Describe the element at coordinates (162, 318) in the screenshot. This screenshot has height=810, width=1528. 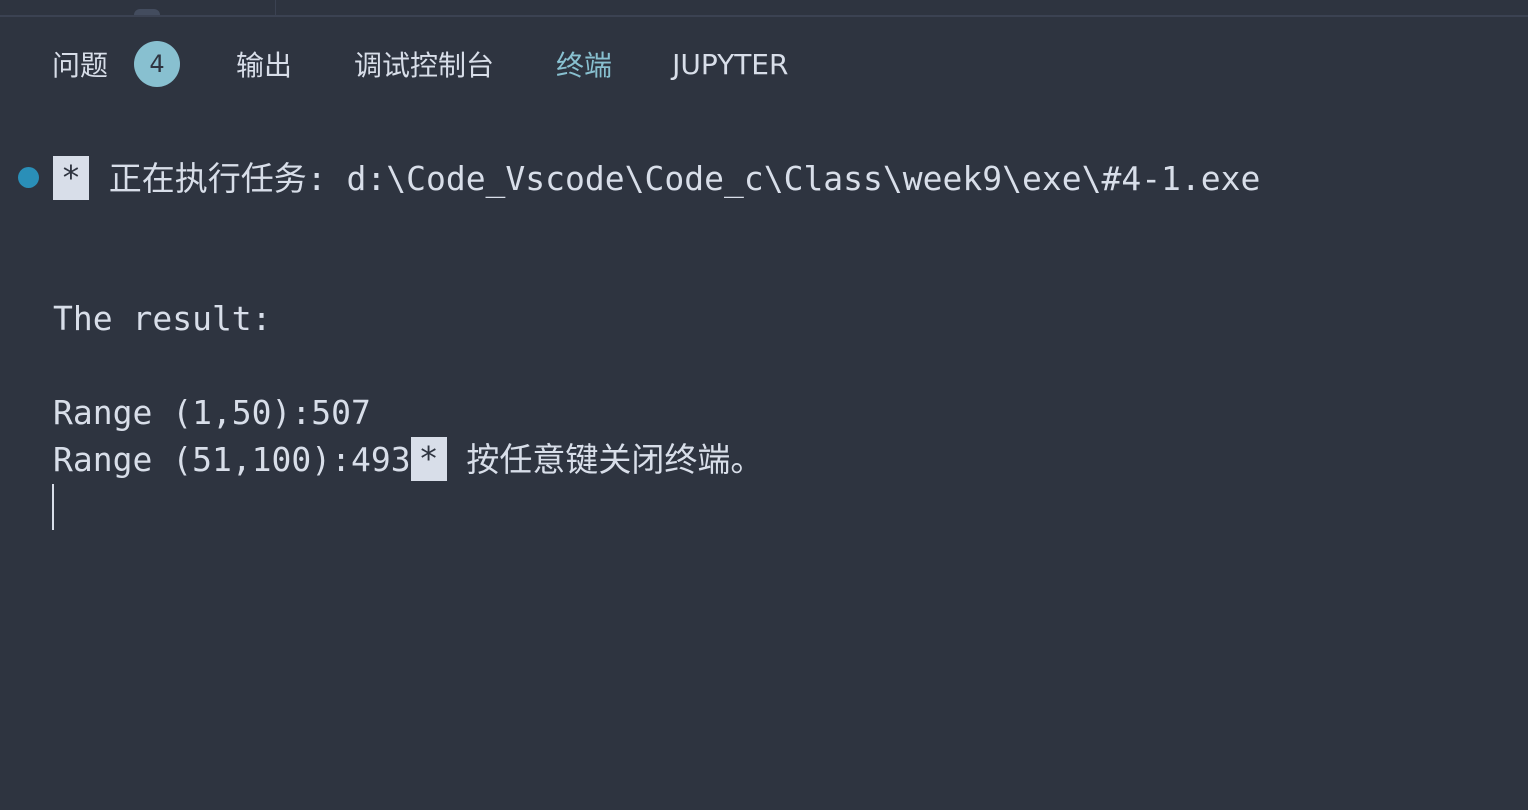
I see `result-header-line: The result:` at that location.